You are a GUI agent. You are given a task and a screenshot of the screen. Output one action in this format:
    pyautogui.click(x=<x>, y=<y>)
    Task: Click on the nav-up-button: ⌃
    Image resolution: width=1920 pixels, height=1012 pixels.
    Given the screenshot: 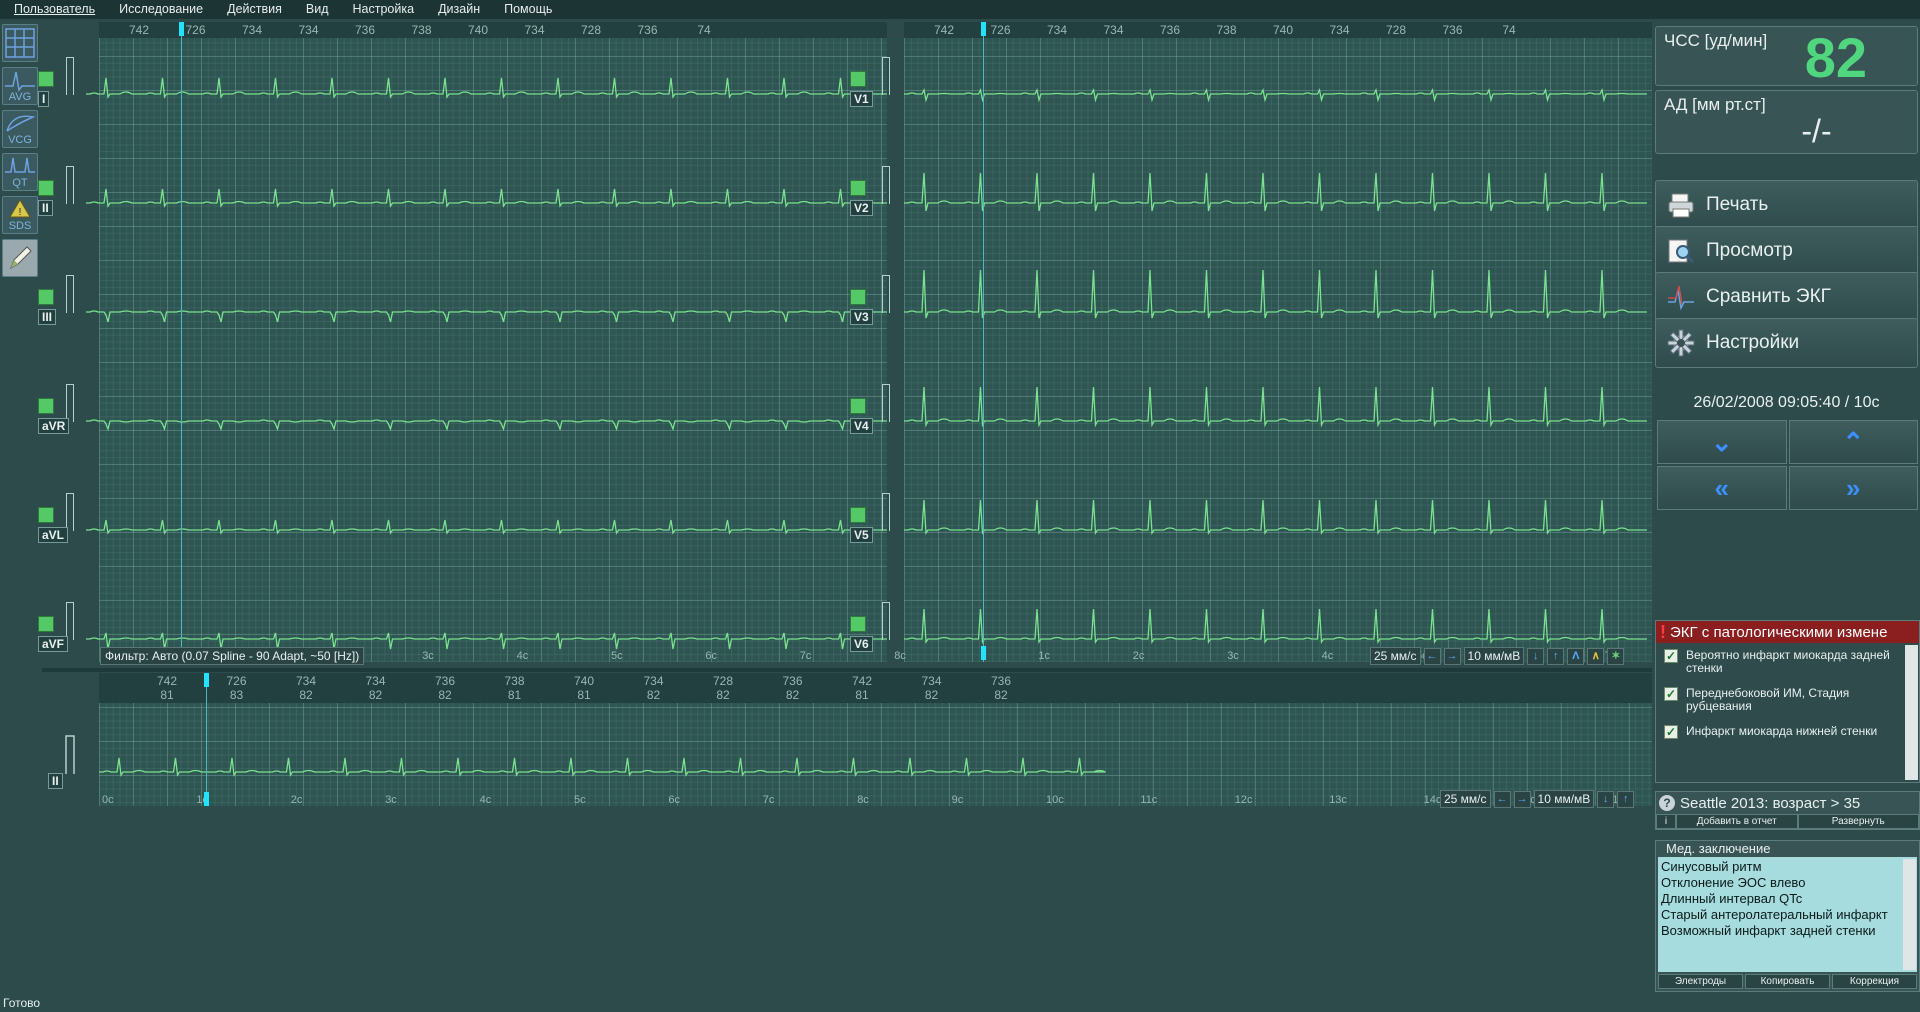 What is the action you would take?
    pyautogui.click(x=1853, y=442)
    